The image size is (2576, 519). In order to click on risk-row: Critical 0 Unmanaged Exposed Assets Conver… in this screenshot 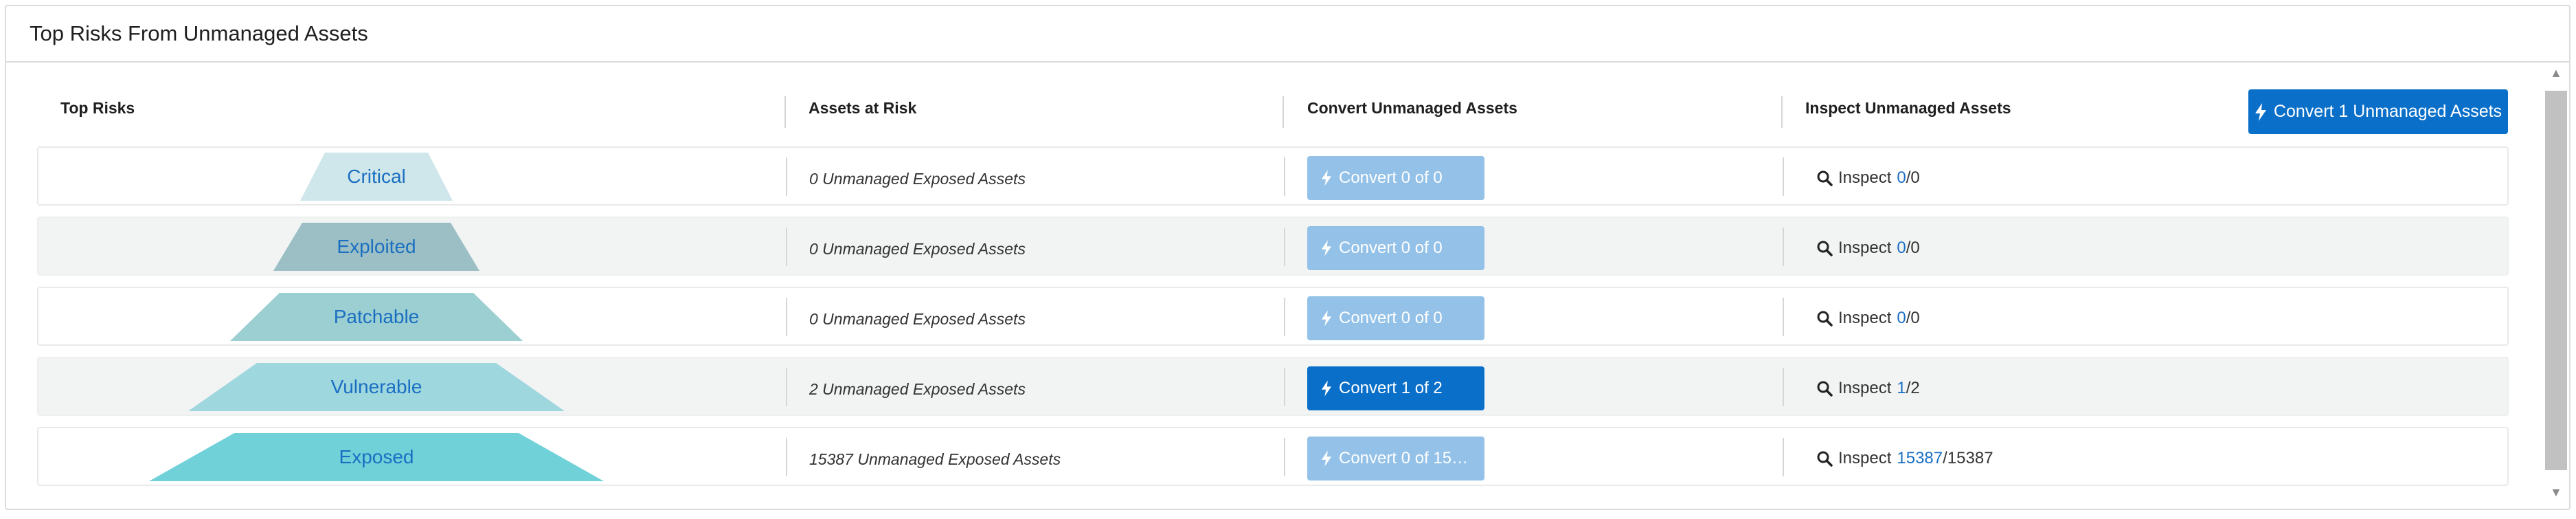, I will do `click(1273, 176)`.